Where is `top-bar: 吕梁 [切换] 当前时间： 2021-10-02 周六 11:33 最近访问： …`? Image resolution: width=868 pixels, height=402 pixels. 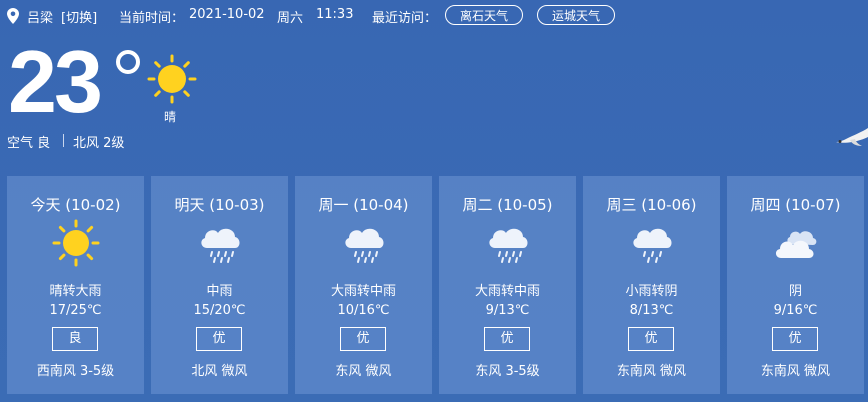
top-bar: 吕梁 [切换] 当前时间： 2021-10-02 周六 11:33 最近访问： … is located at coordinates (434, 17).